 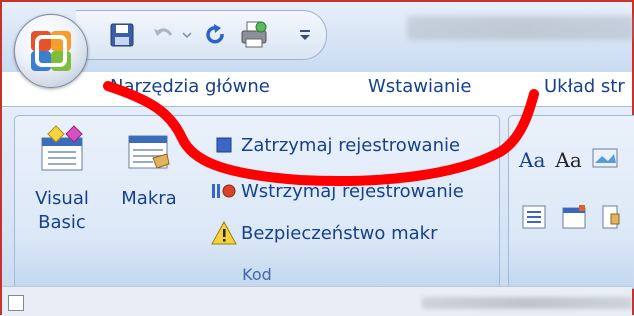 I want to click on pause-recording-icon, so click(x=224, y=191).